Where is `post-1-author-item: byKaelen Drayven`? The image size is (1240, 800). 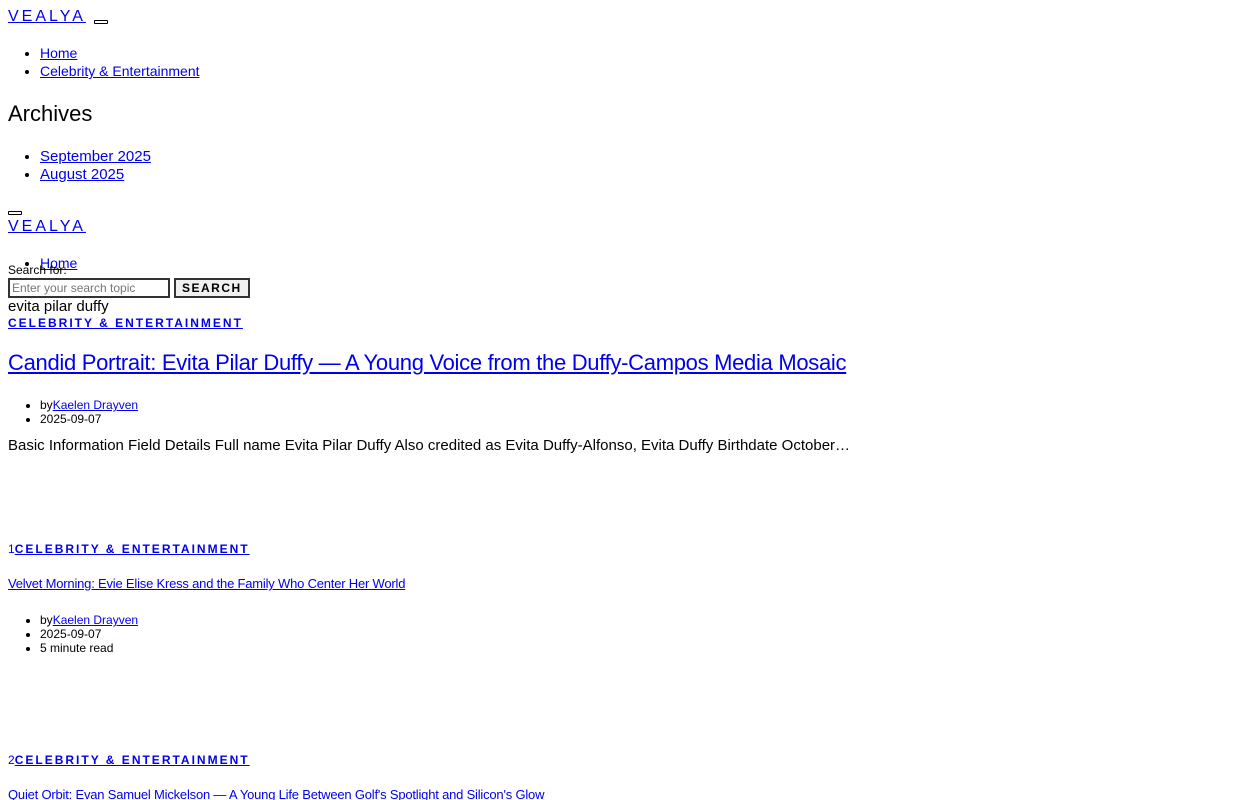
post-1-author-item: byKaelen Drayven is located at coordinates (89, 620).